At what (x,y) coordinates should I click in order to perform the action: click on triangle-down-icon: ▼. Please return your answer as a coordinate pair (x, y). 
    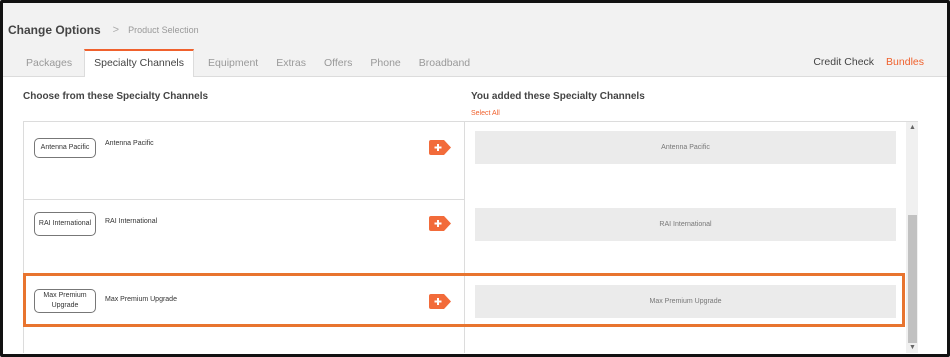
    Looking at the image, I should click on (912, 348).